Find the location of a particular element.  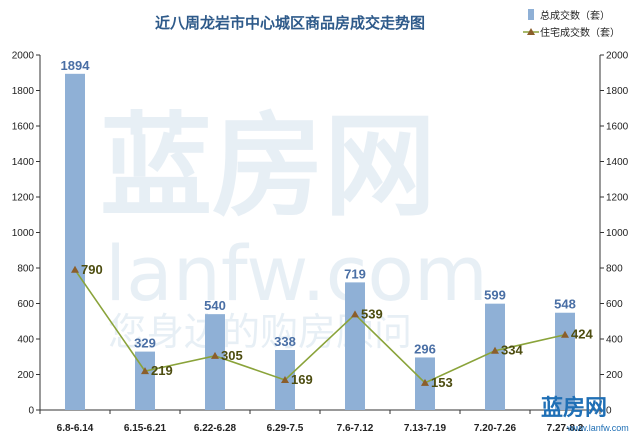

legend-bar-swatch is located at coordinates (531, 14).